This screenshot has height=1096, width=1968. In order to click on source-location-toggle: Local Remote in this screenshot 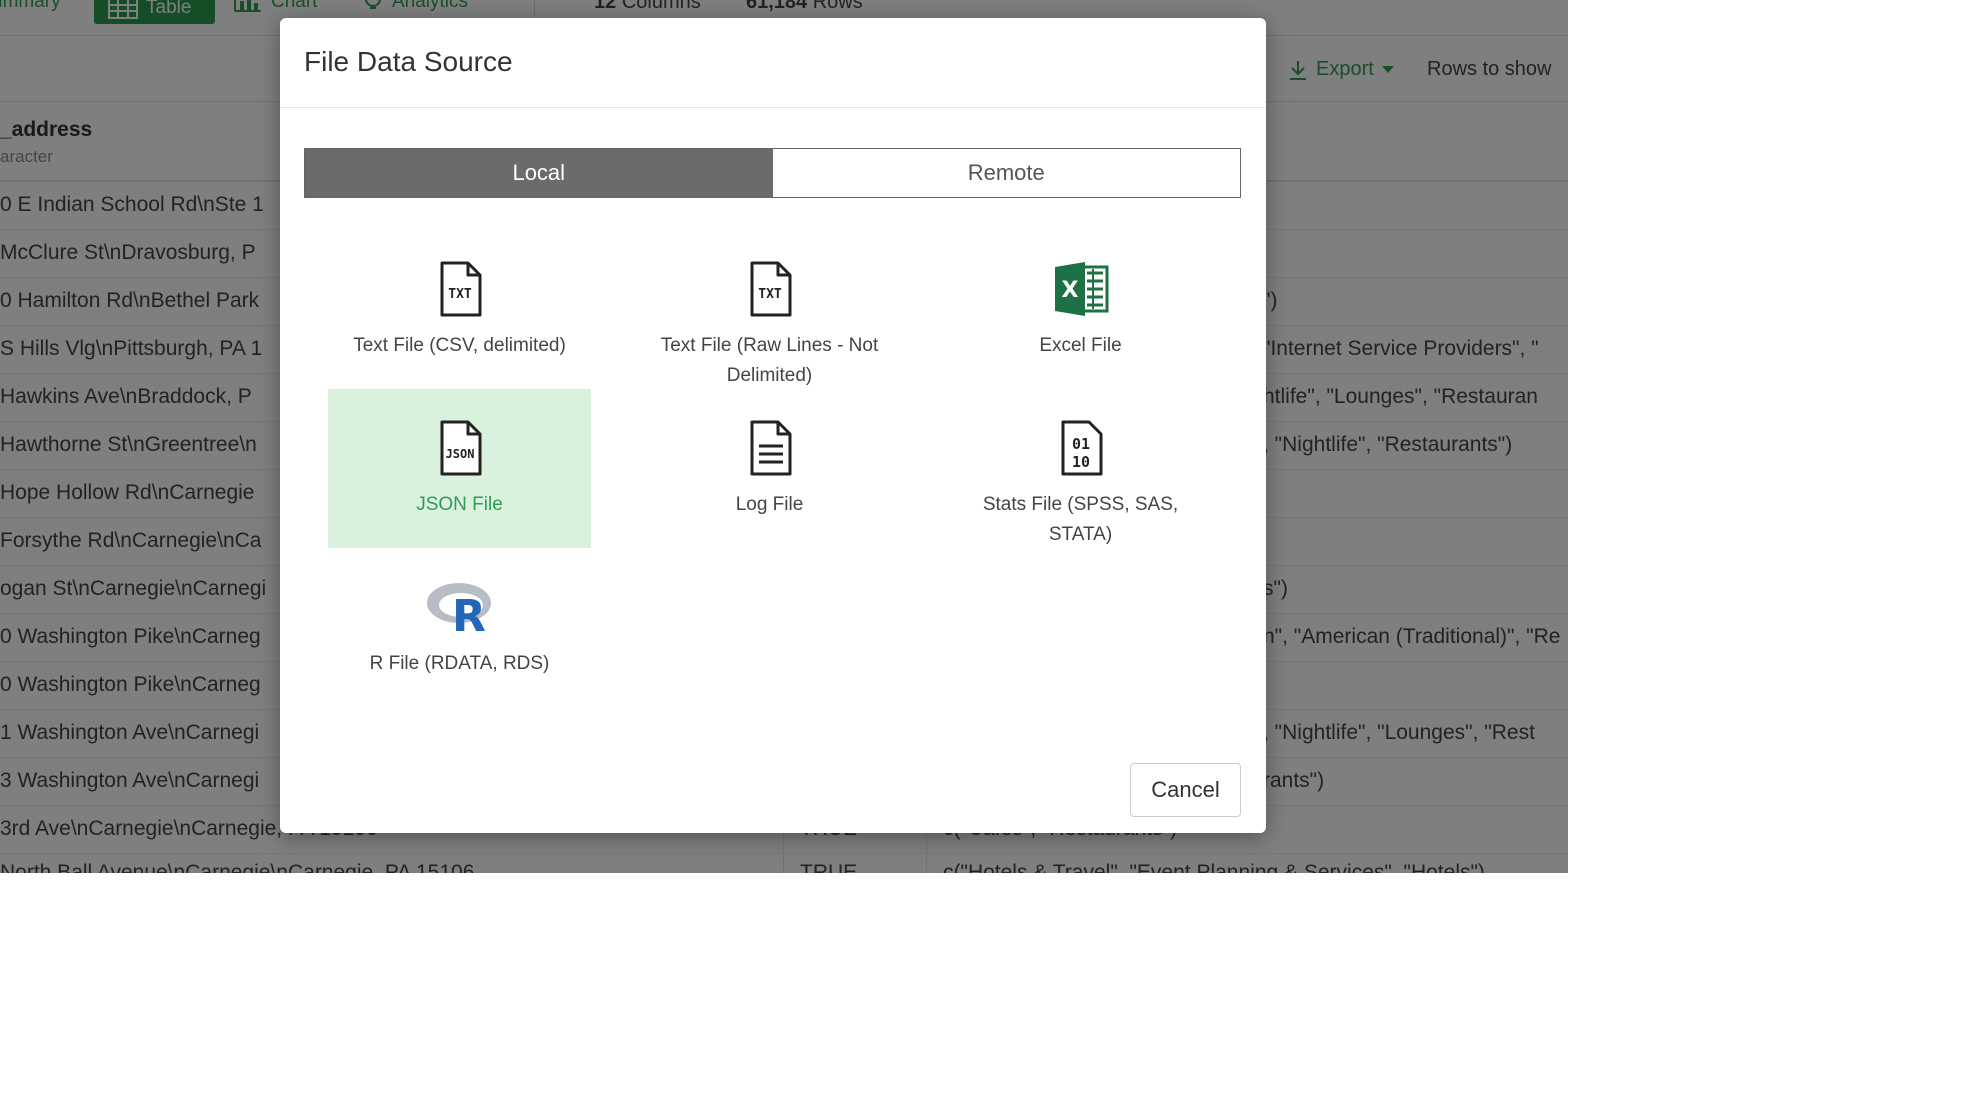, I will do `click(772, 173)`.